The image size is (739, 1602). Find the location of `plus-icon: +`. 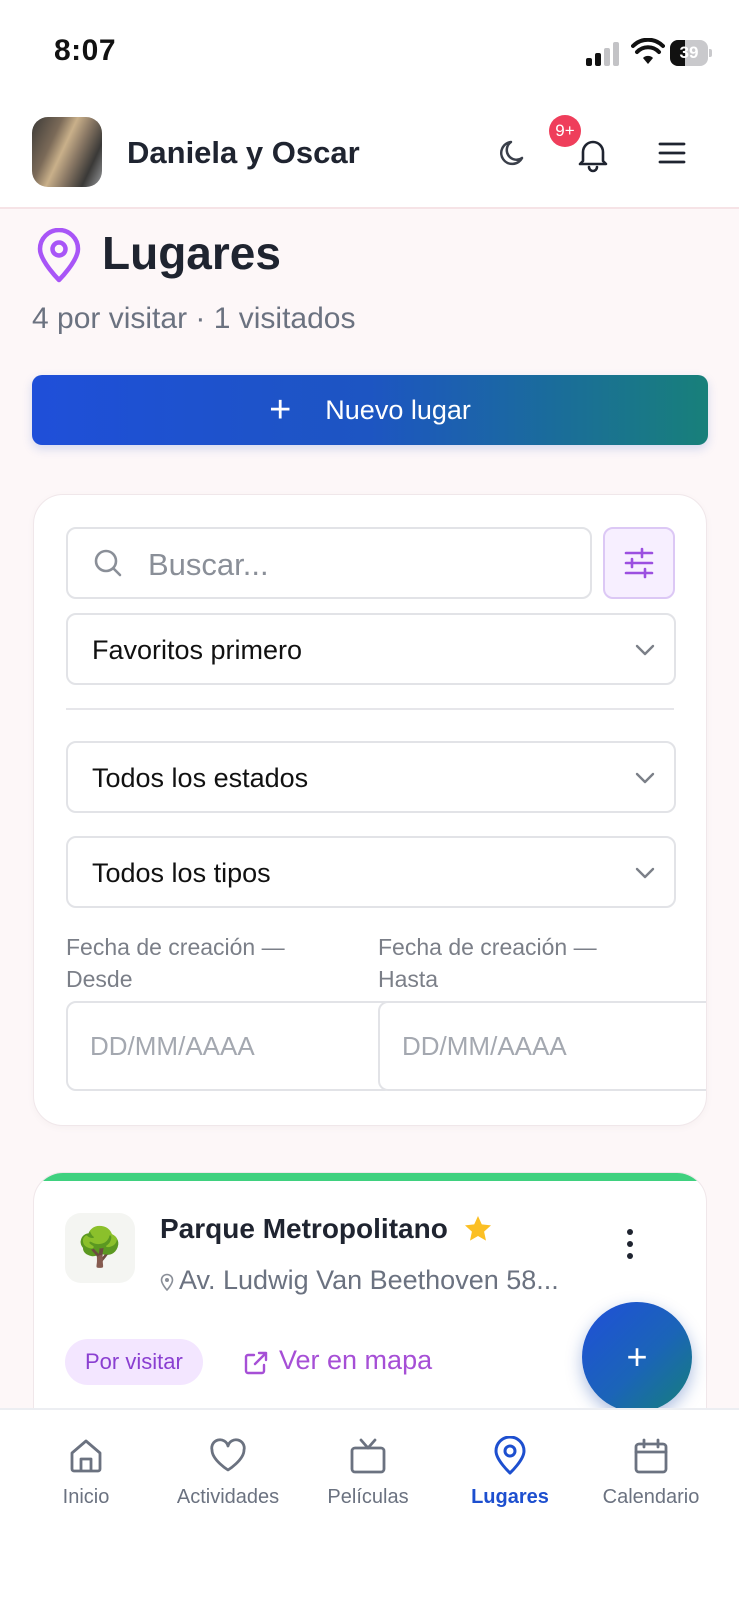

plus-icon: + is located at coordinates (280, 410).